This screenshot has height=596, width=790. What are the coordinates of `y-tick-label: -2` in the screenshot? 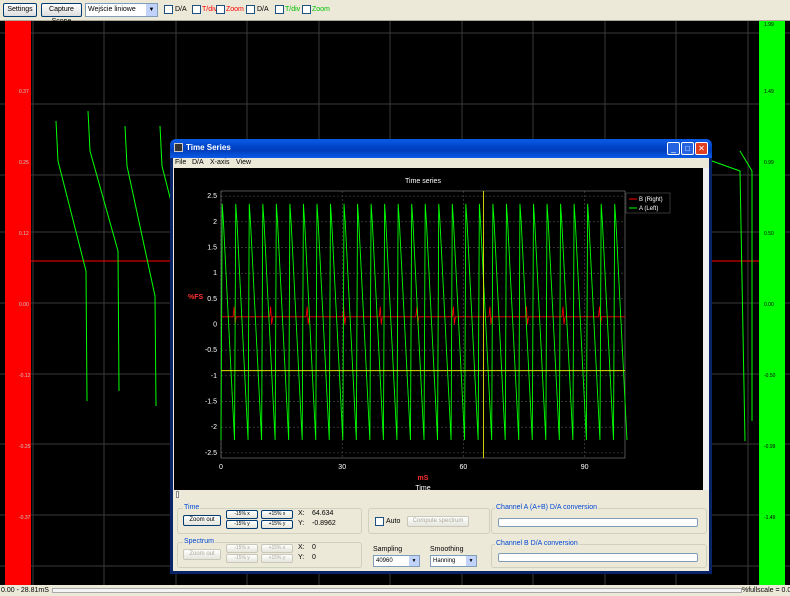 It's located at (214, 427).